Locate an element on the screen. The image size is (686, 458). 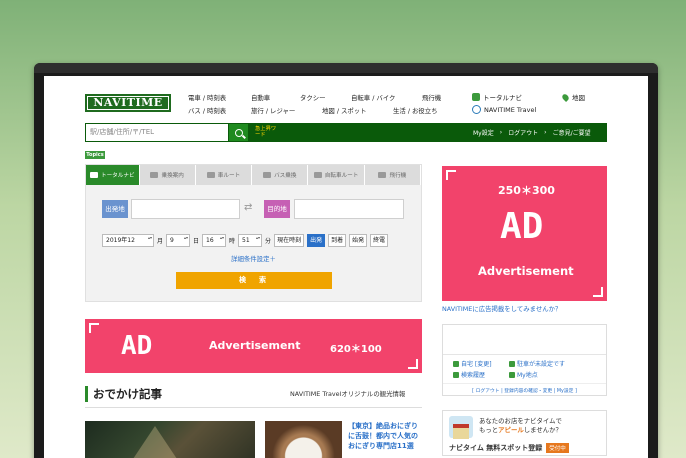
home-icon is located at coordinates (456, 363).